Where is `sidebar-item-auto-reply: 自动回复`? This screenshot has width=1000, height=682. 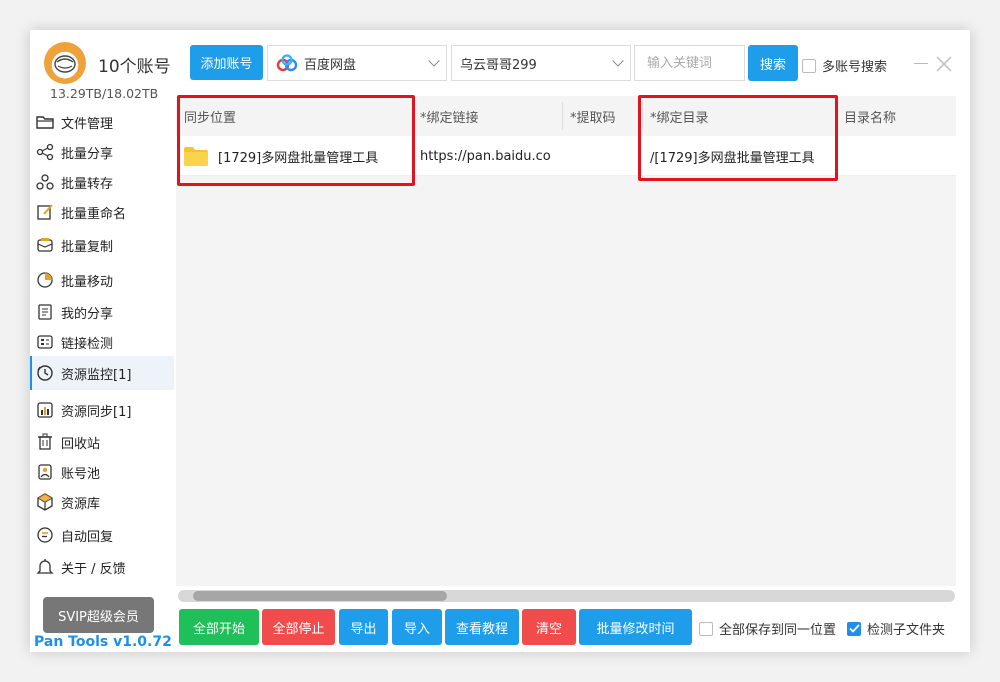
sidebar-item-auto-reply: 自动回复 is located at coordinates (102, 535).